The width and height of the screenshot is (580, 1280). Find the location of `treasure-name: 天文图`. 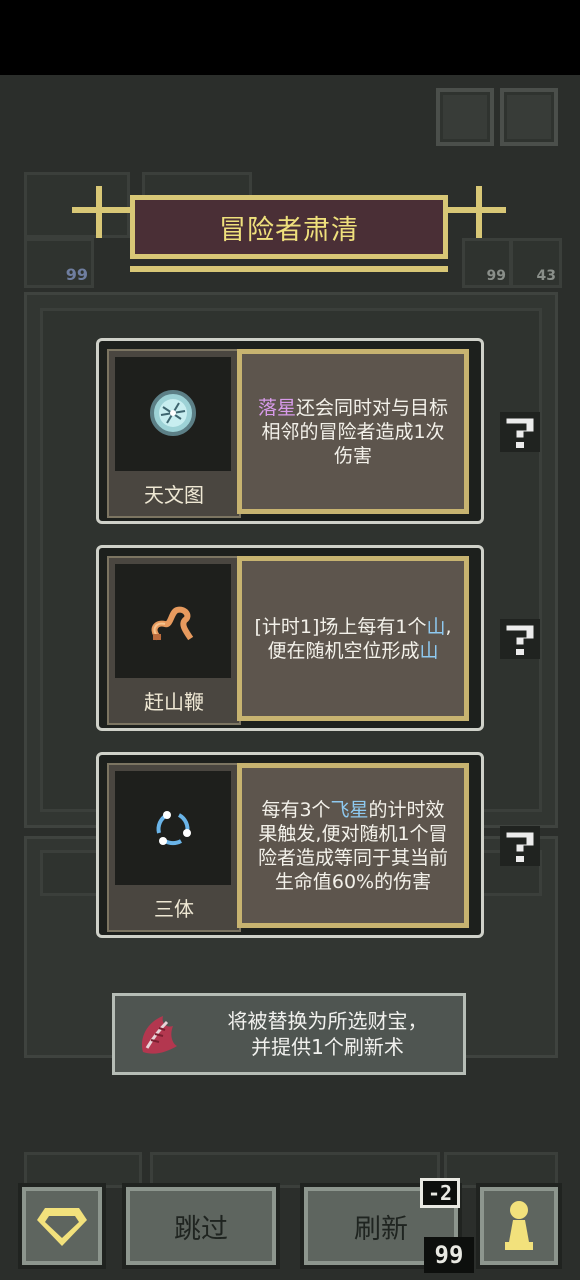

treasure-name: 天文图 is located at coordinates (174, 495).